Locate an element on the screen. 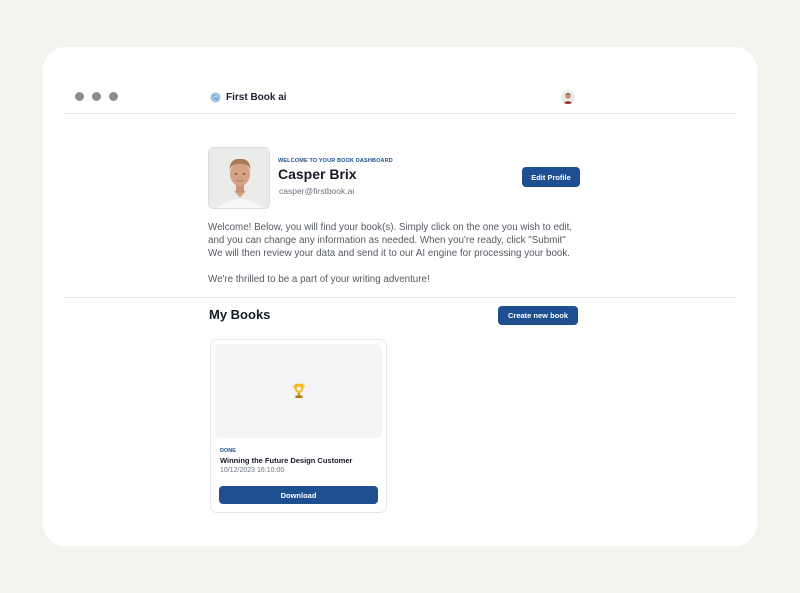 The height and width of the screenshot is (593, 800). user-avatar is located at coordinates (568, 97).